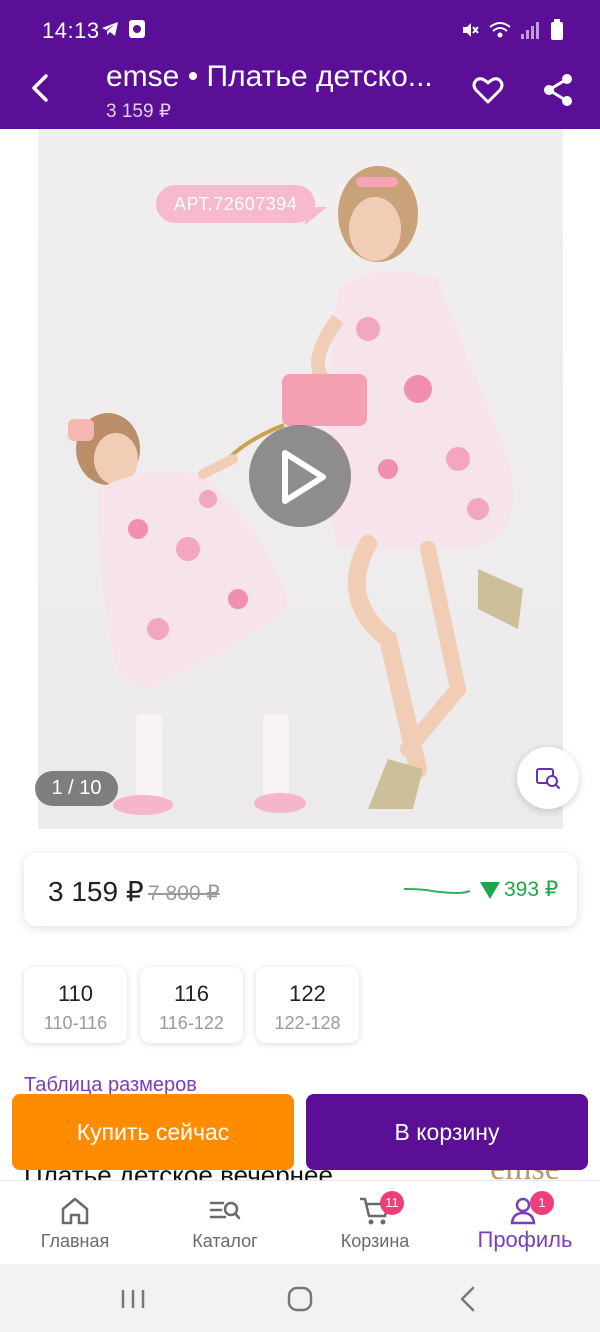  I want to click on size-range: 116-122, so click(191, 1023).